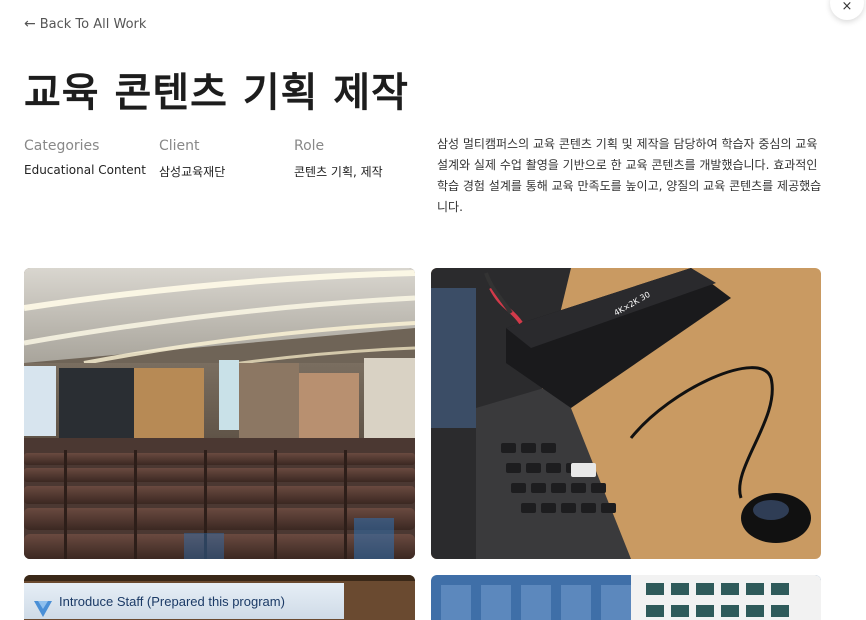 Image resolution: width=866 pixels, height=620 pixels. I want to click on back-link-label: Back To All Work, so click(93, 24).